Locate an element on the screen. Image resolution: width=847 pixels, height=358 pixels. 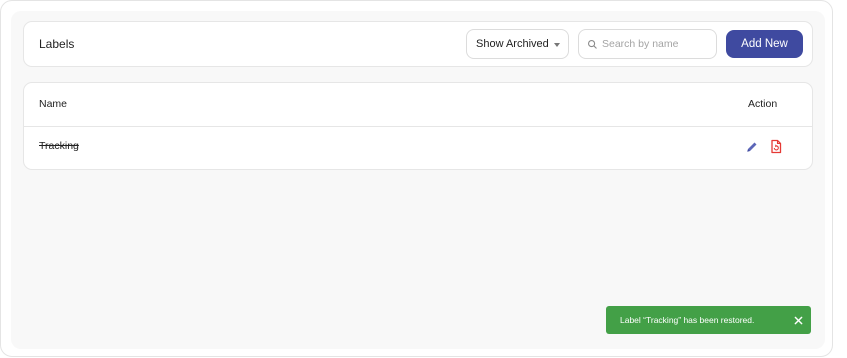
chevron-down-icon is located at coordinates (557, 45).